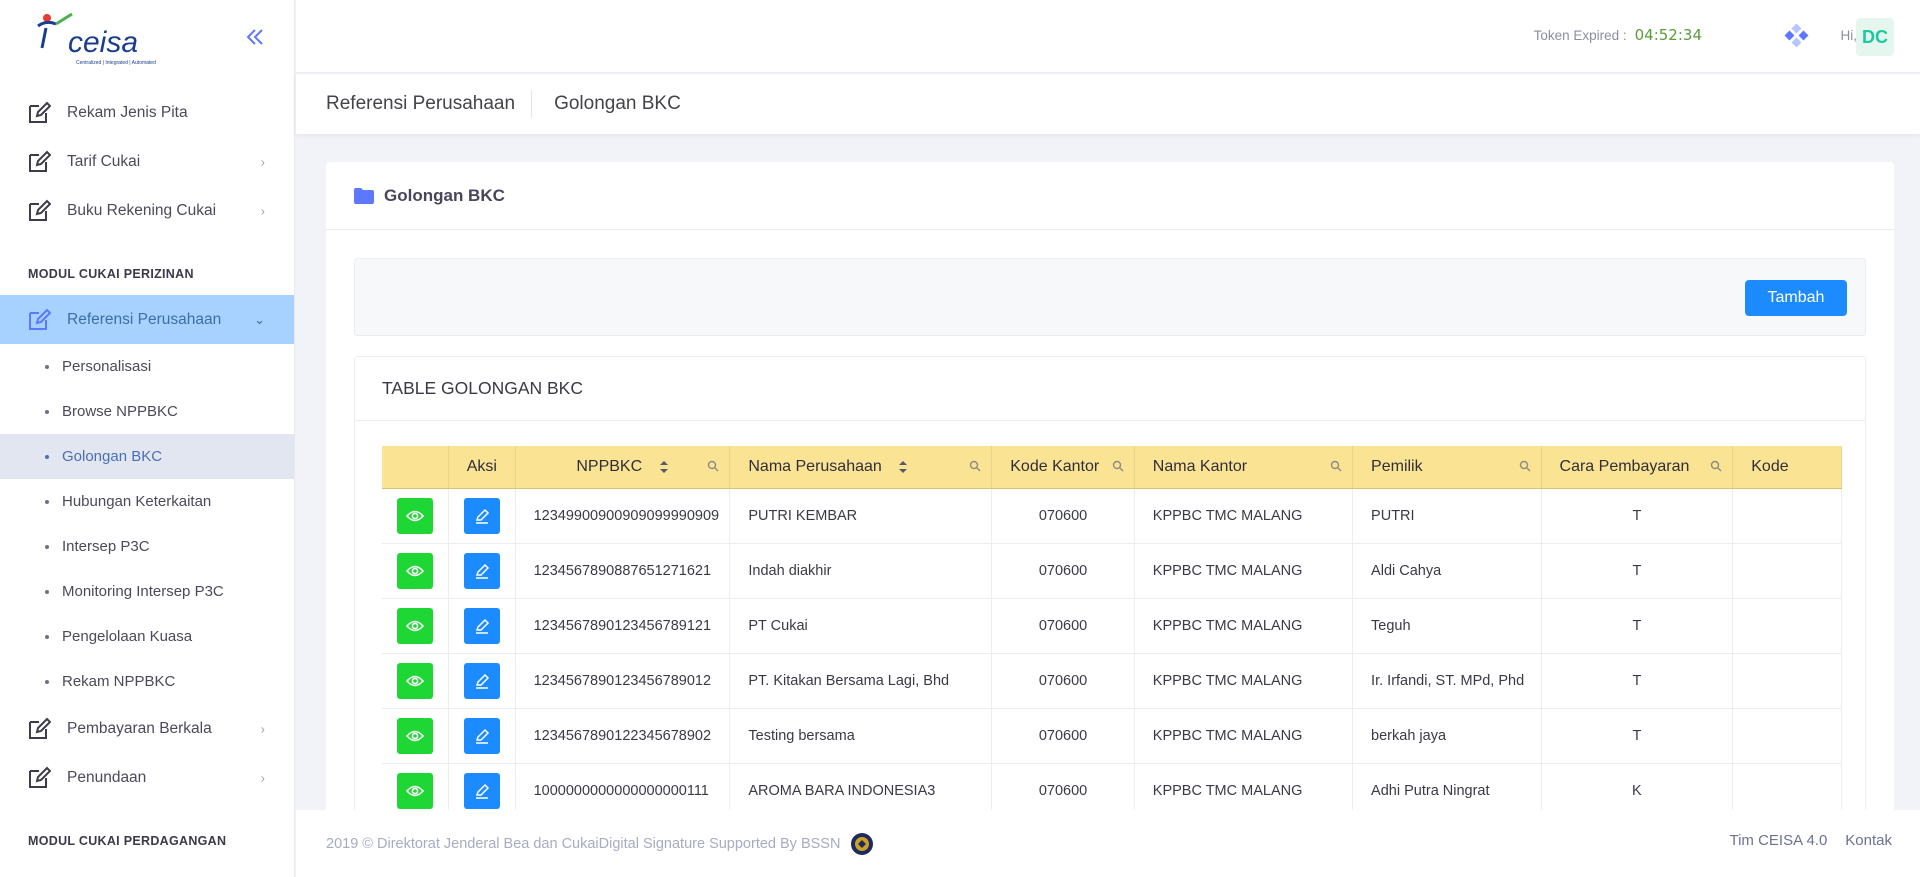 The height and width of the screenshot is (877, 1920). Describe the element at coordinates (1637, 571) in the screenshot. I see `cell-cara-pembayaran: T` at that location.